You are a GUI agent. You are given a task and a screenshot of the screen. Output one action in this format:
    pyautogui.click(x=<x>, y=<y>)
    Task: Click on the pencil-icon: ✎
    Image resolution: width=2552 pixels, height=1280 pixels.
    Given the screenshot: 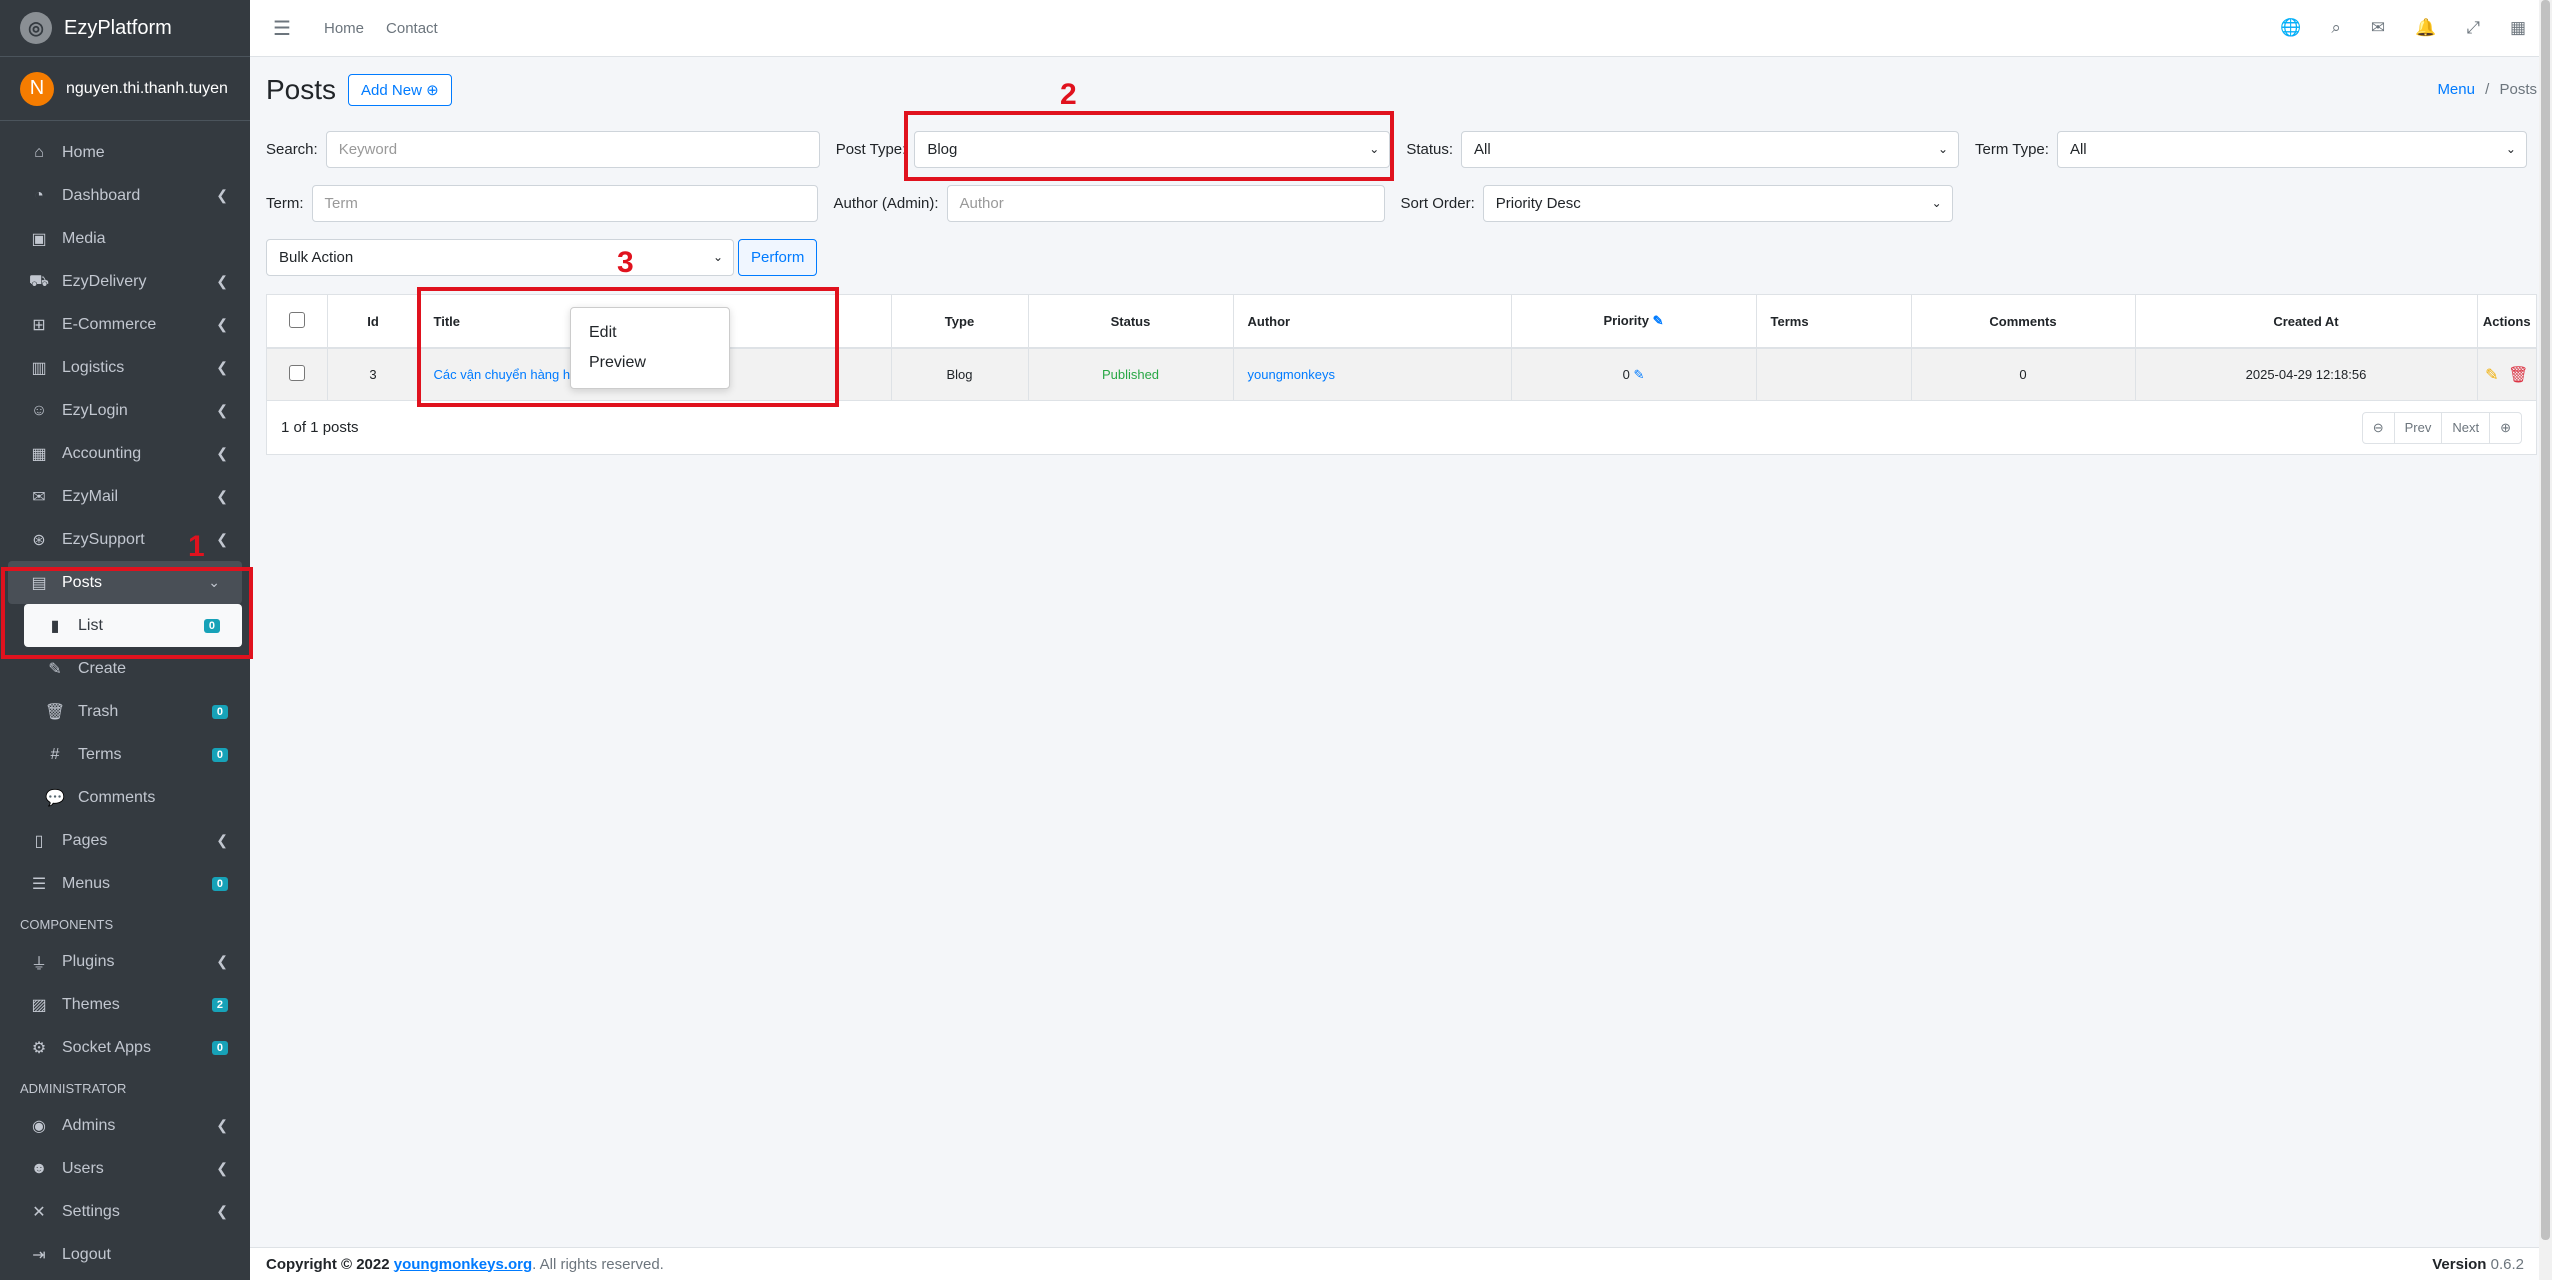 What is the action you would take?
    pyautogui.click(x=2491, y=375)
    